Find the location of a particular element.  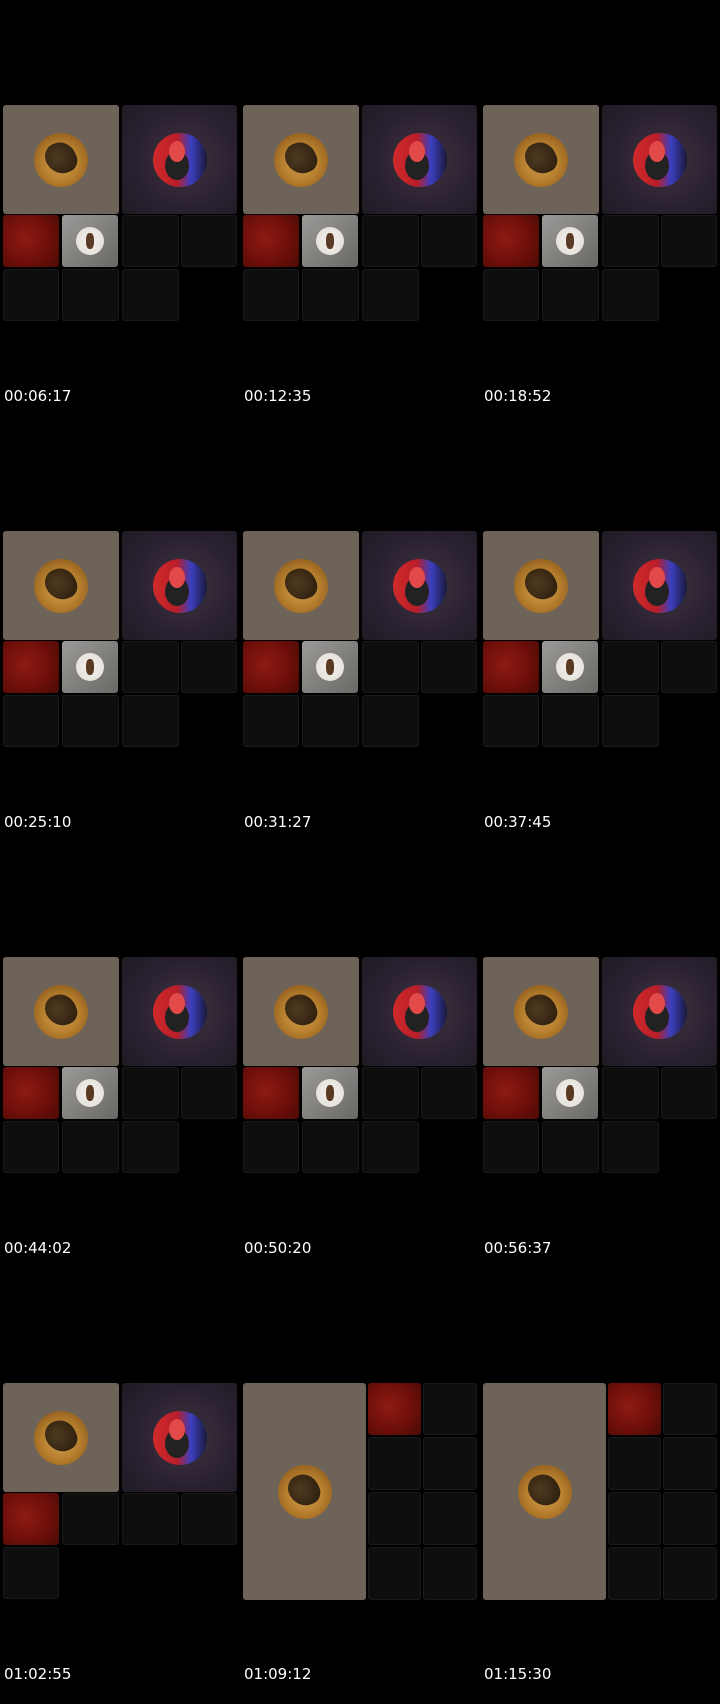

frame-timestamp: 01:02:55 is located at coordinates (38, 1674).